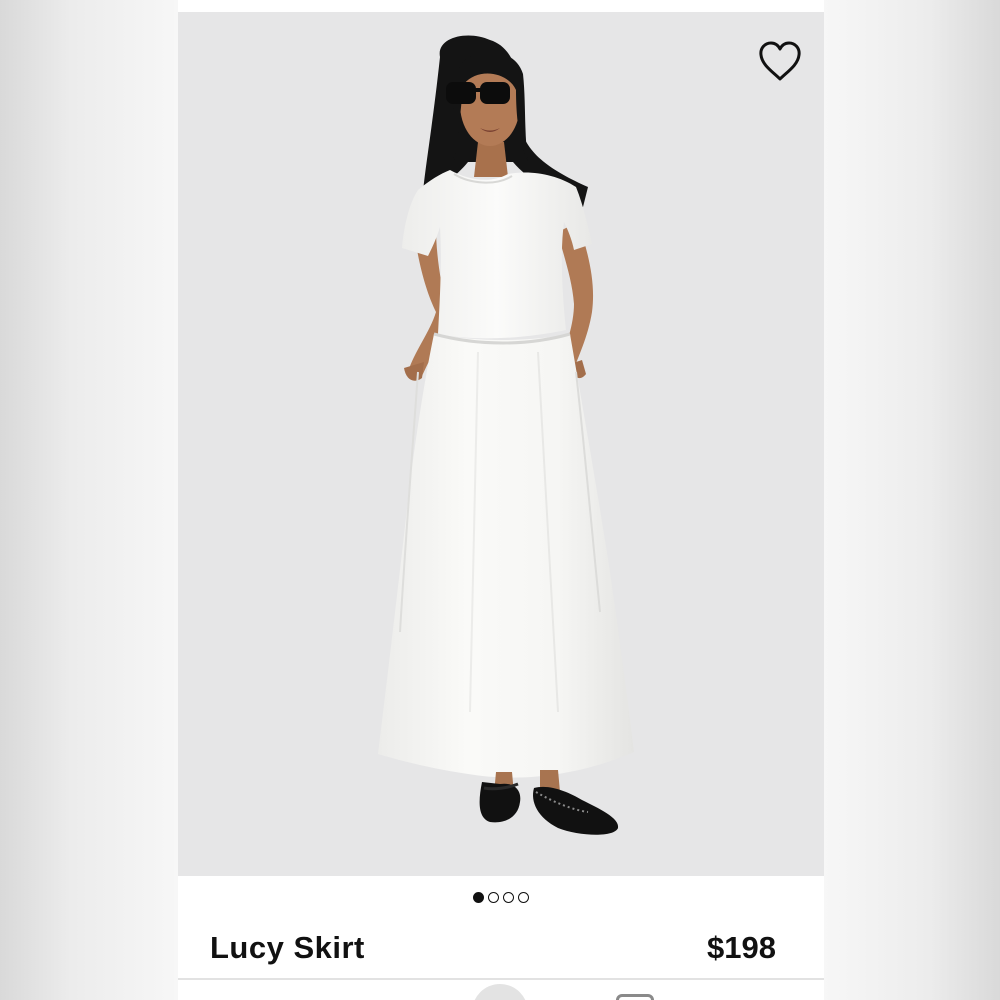 The image size is (1000, 1000). Describe the element at coordinates (741, 947) in the screenshot. I see `product-price: $198` at that location.